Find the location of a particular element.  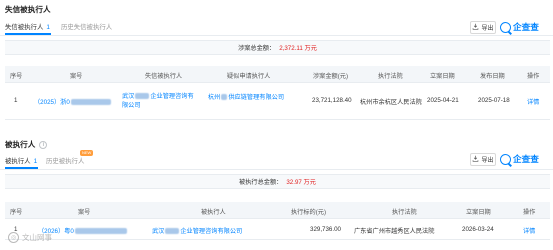

col-applicant: 疑似申请执行人 is located at coordinates (249, 76).